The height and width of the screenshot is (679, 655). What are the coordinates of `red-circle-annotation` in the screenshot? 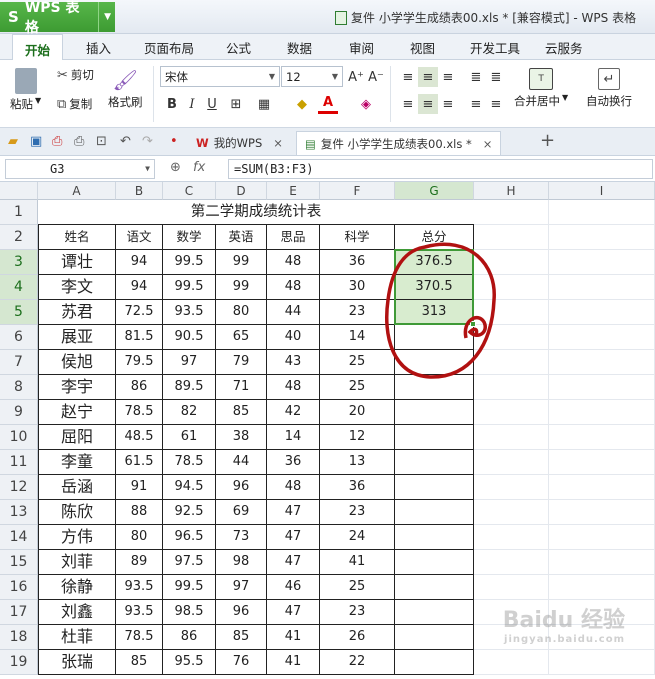 It's located at (440, 310).